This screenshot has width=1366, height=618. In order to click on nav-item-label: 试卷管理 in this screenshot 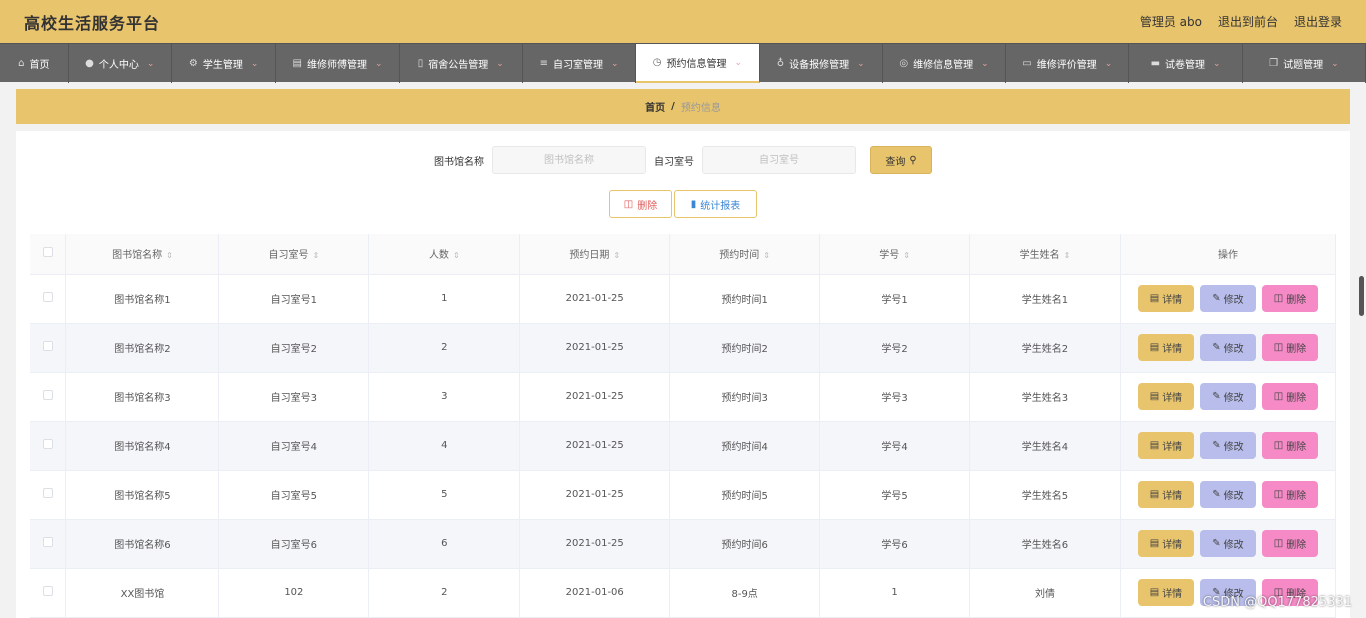, I will do `click(1185, 65)`.